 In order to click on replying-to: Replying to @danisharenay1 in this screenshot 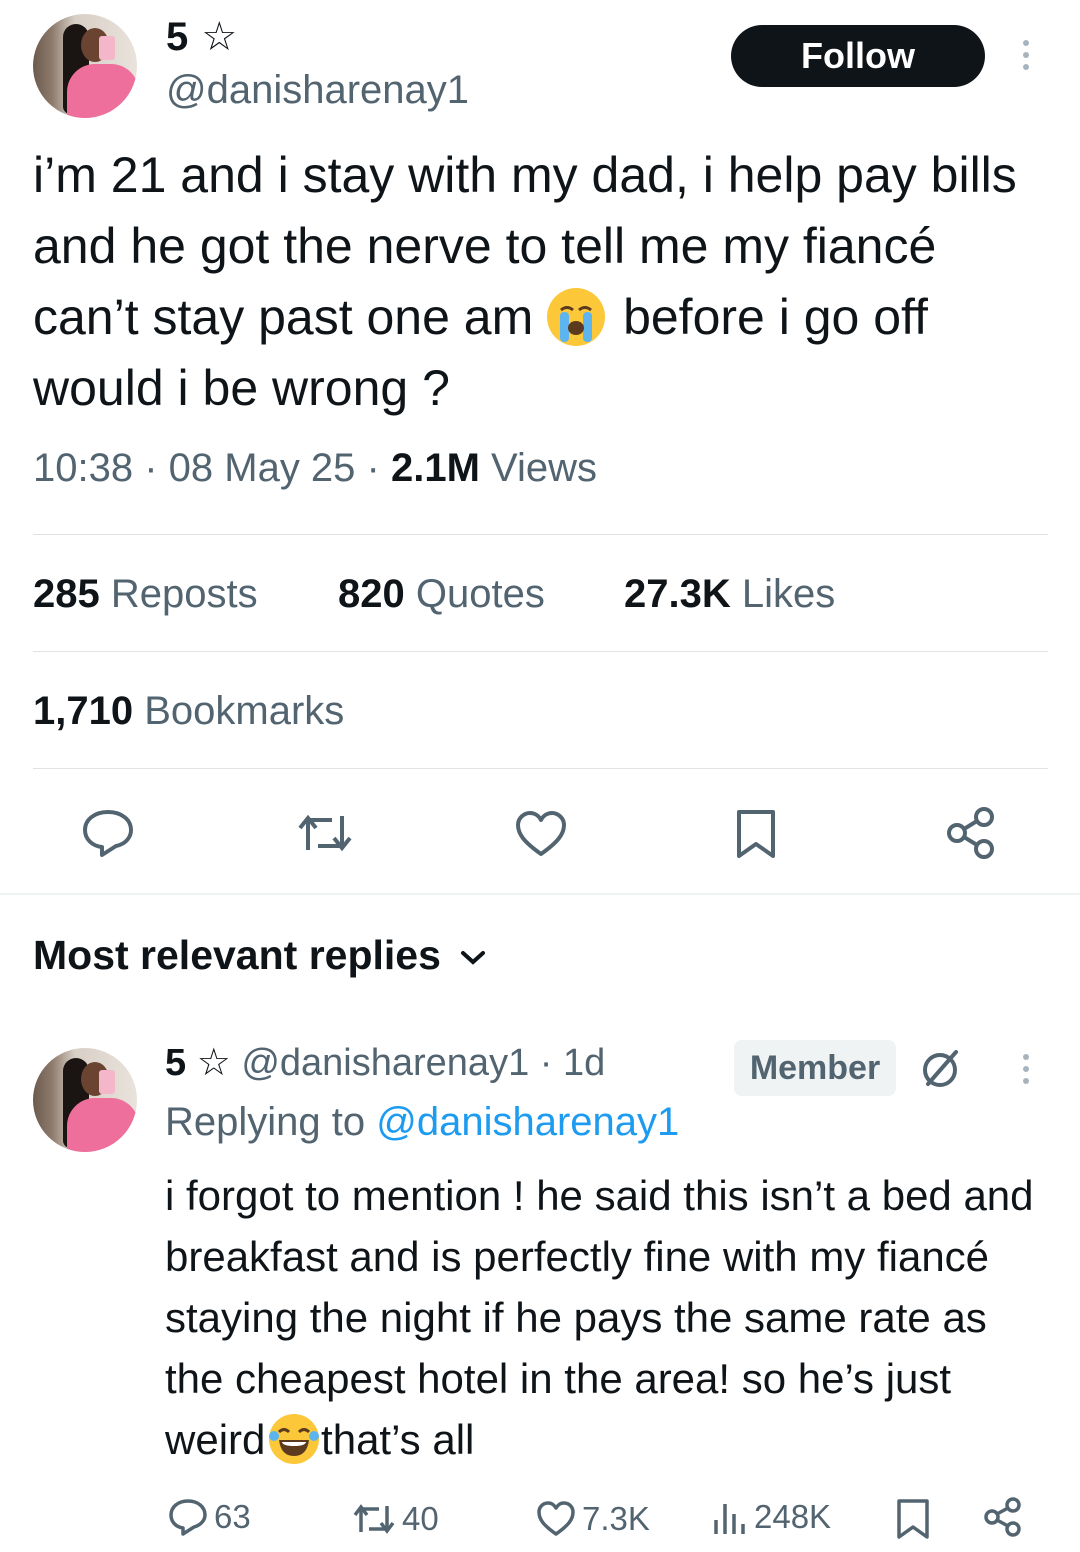, I will do `click(422, 1122)`.